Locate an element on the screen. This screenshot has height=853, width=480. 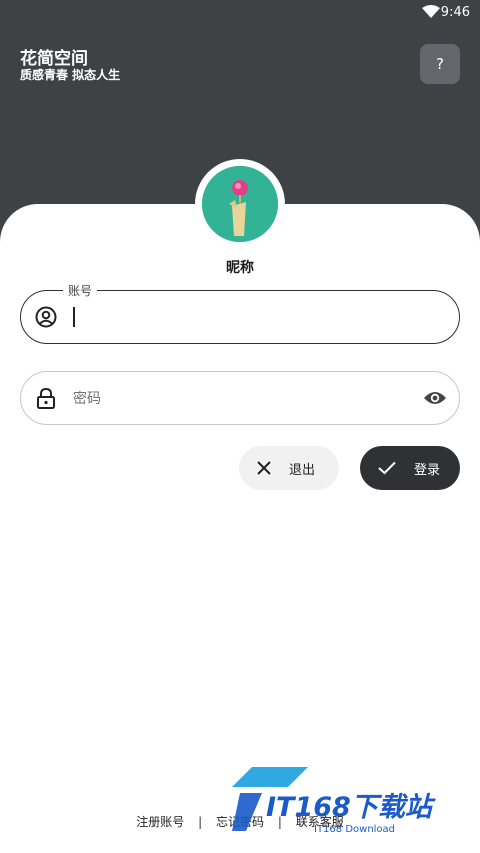
check-icon is located at coordinates (387, 468).